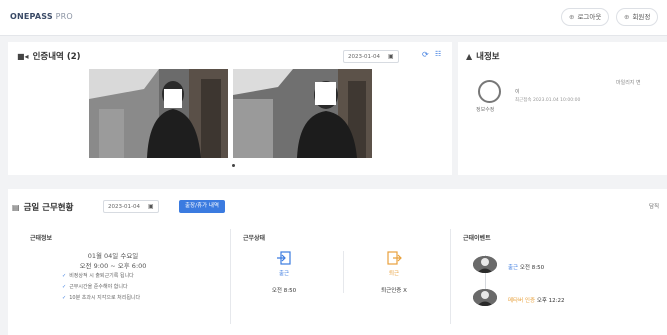  Describe the element at coordinates (131, 206) in the screenshot. I see `today-date-picker: 2023-01-04 ▣` at that location.